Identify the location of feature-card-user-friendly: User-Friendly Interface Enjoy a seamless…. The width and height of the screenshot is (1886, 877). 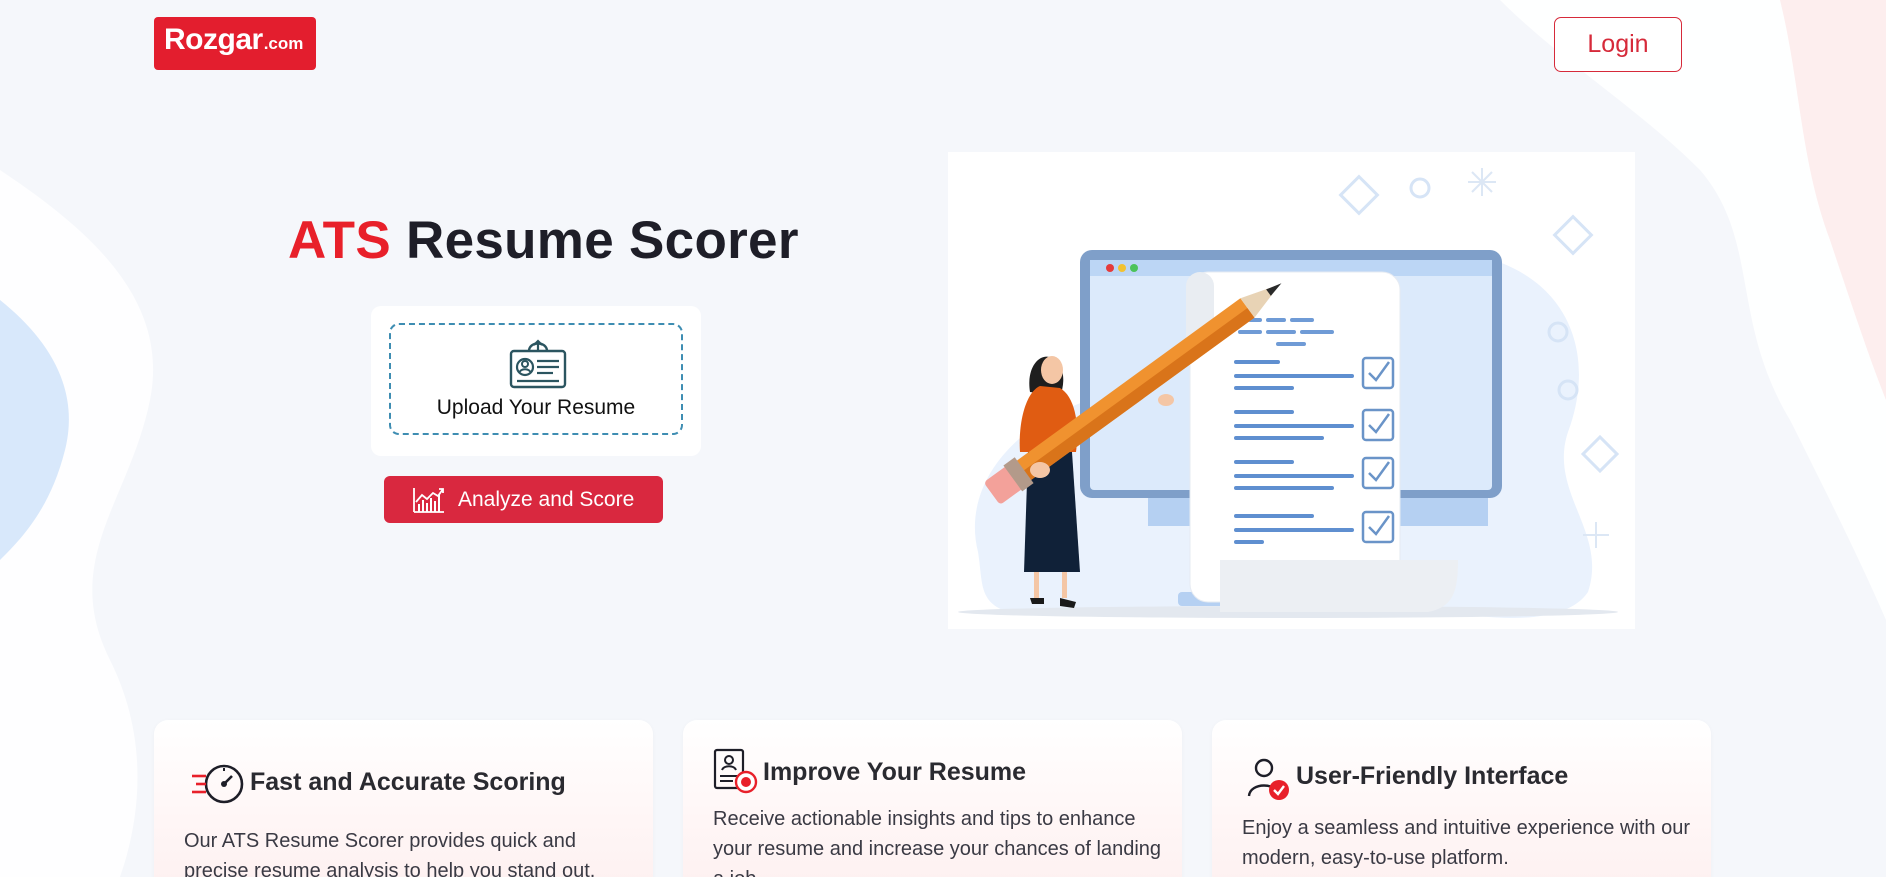
(1461, 798).